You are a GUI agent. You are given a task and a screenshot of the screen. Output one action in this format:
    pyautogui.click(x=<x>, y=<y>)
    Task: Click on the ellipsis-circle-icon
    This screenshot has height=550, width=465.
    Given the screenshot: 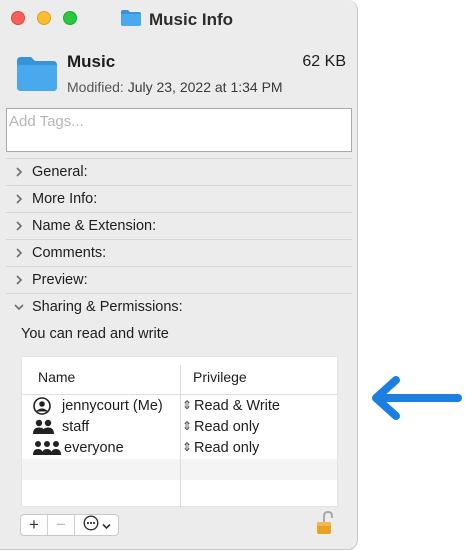 What is the action you would take?
    pyautogui.click(x=90, y=525)
    